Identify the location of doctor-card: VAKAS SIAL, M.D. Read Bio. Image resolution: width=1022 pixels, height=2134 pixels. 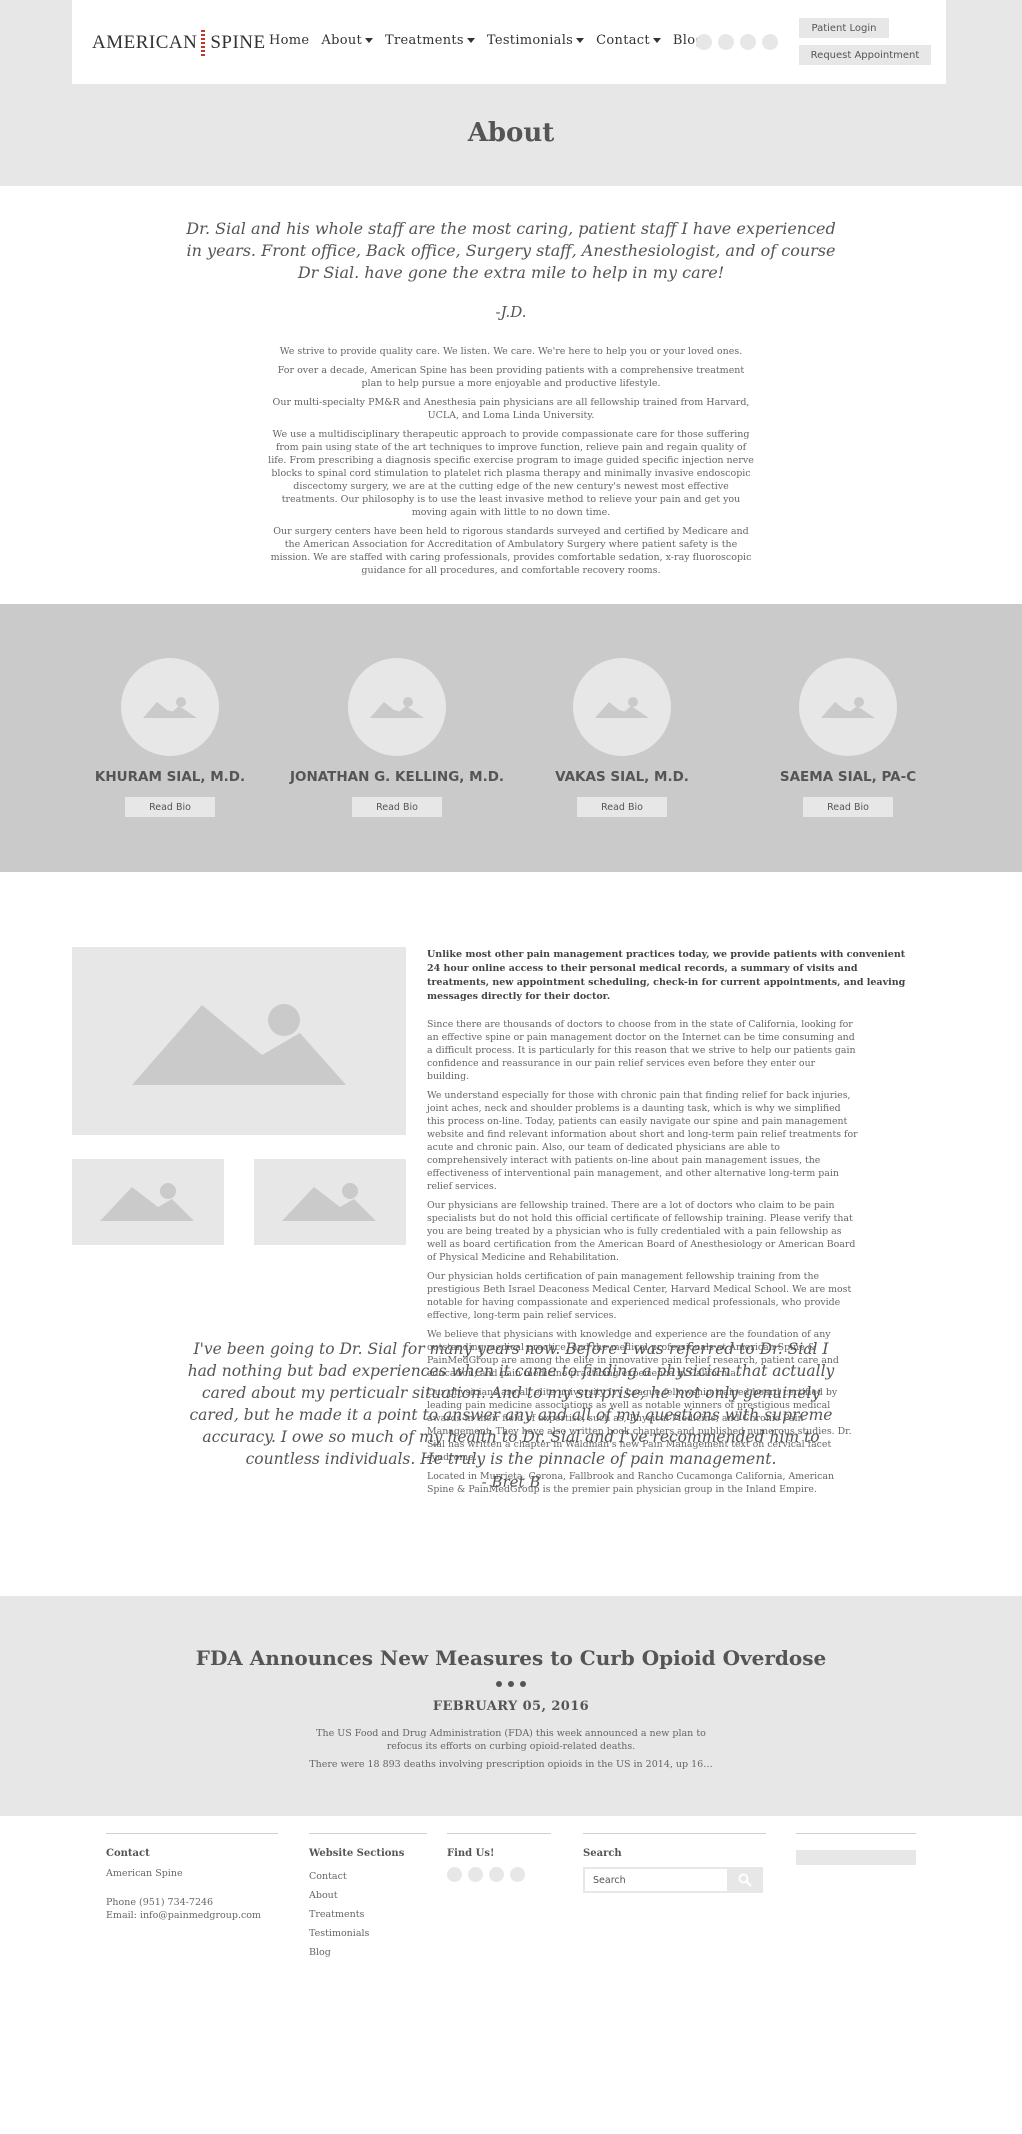
(622, 737).